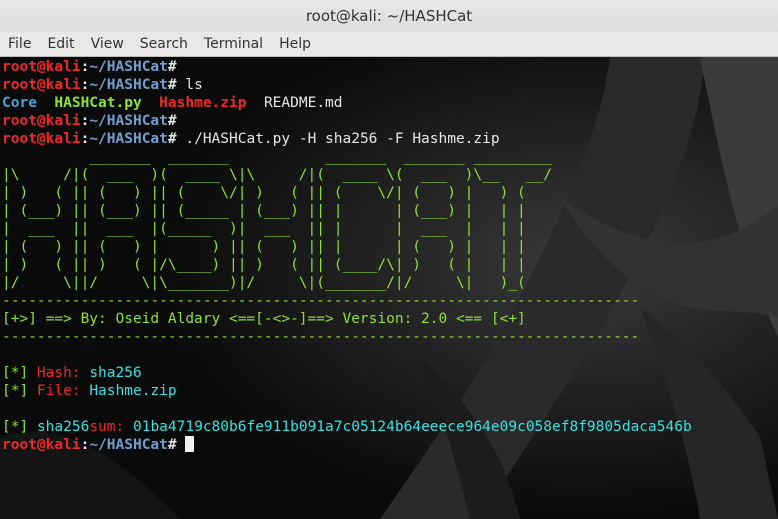 The height and width of the screenshot is (519, 778). Describe the element at coordinates (277, 247) in the screenshot. I see `banner-line: | ( ) || ( ) | ) || ( ) || | | ( ) | | |` at that location.